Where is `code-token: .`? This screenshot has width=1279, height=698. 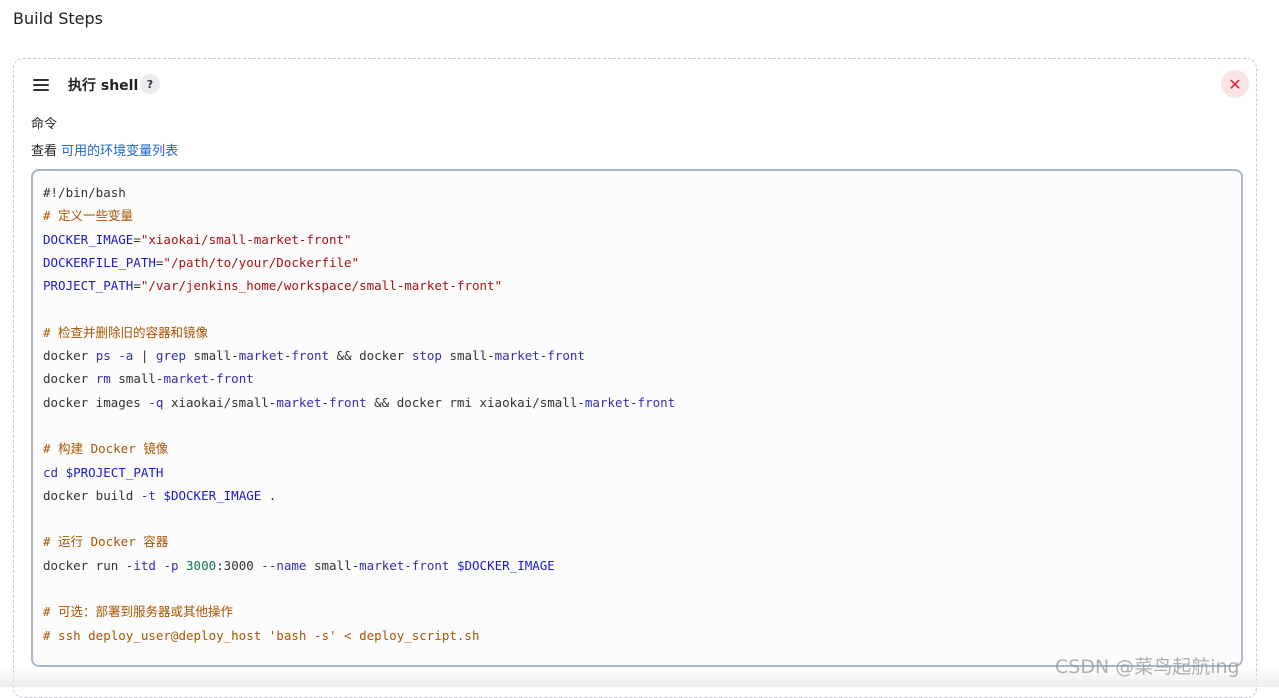 code-token: . is located at coordinates (269, 495).